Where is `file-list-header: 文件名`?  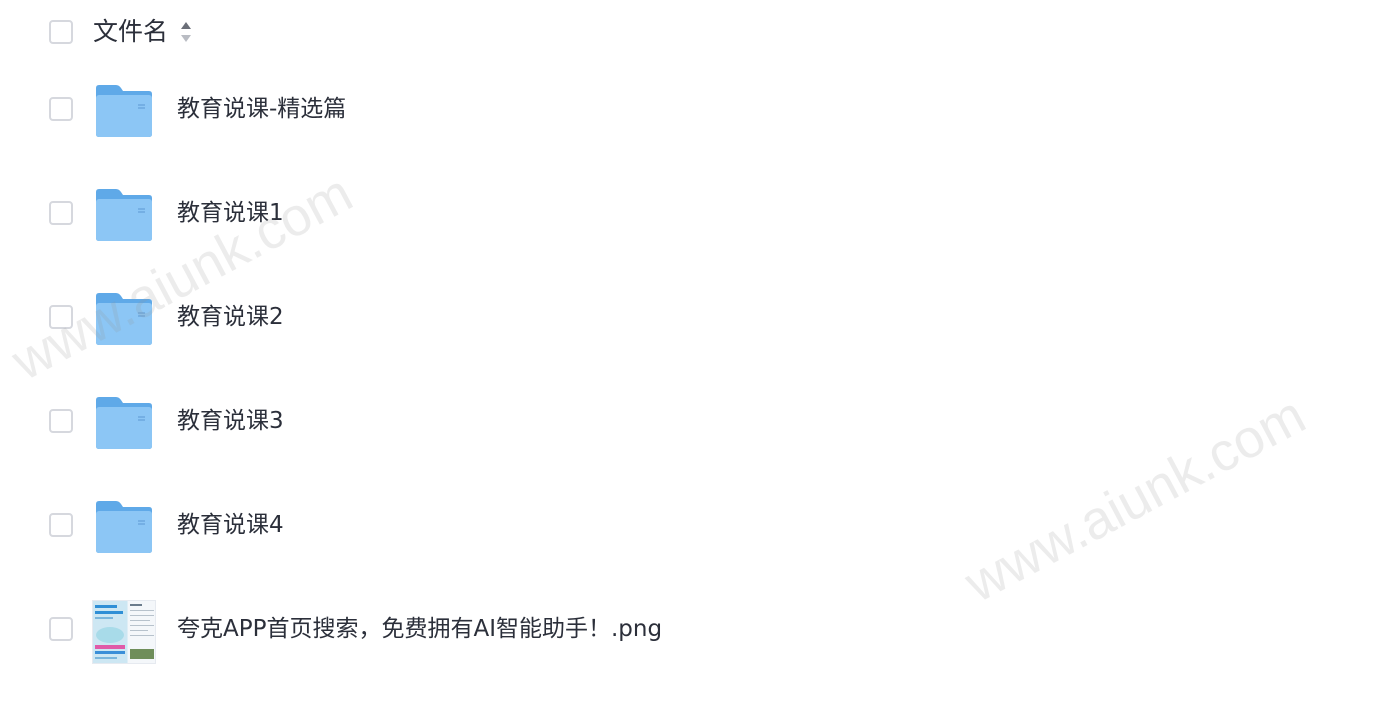 file-list-header: 文件名 is located at coordinates (692, 33).